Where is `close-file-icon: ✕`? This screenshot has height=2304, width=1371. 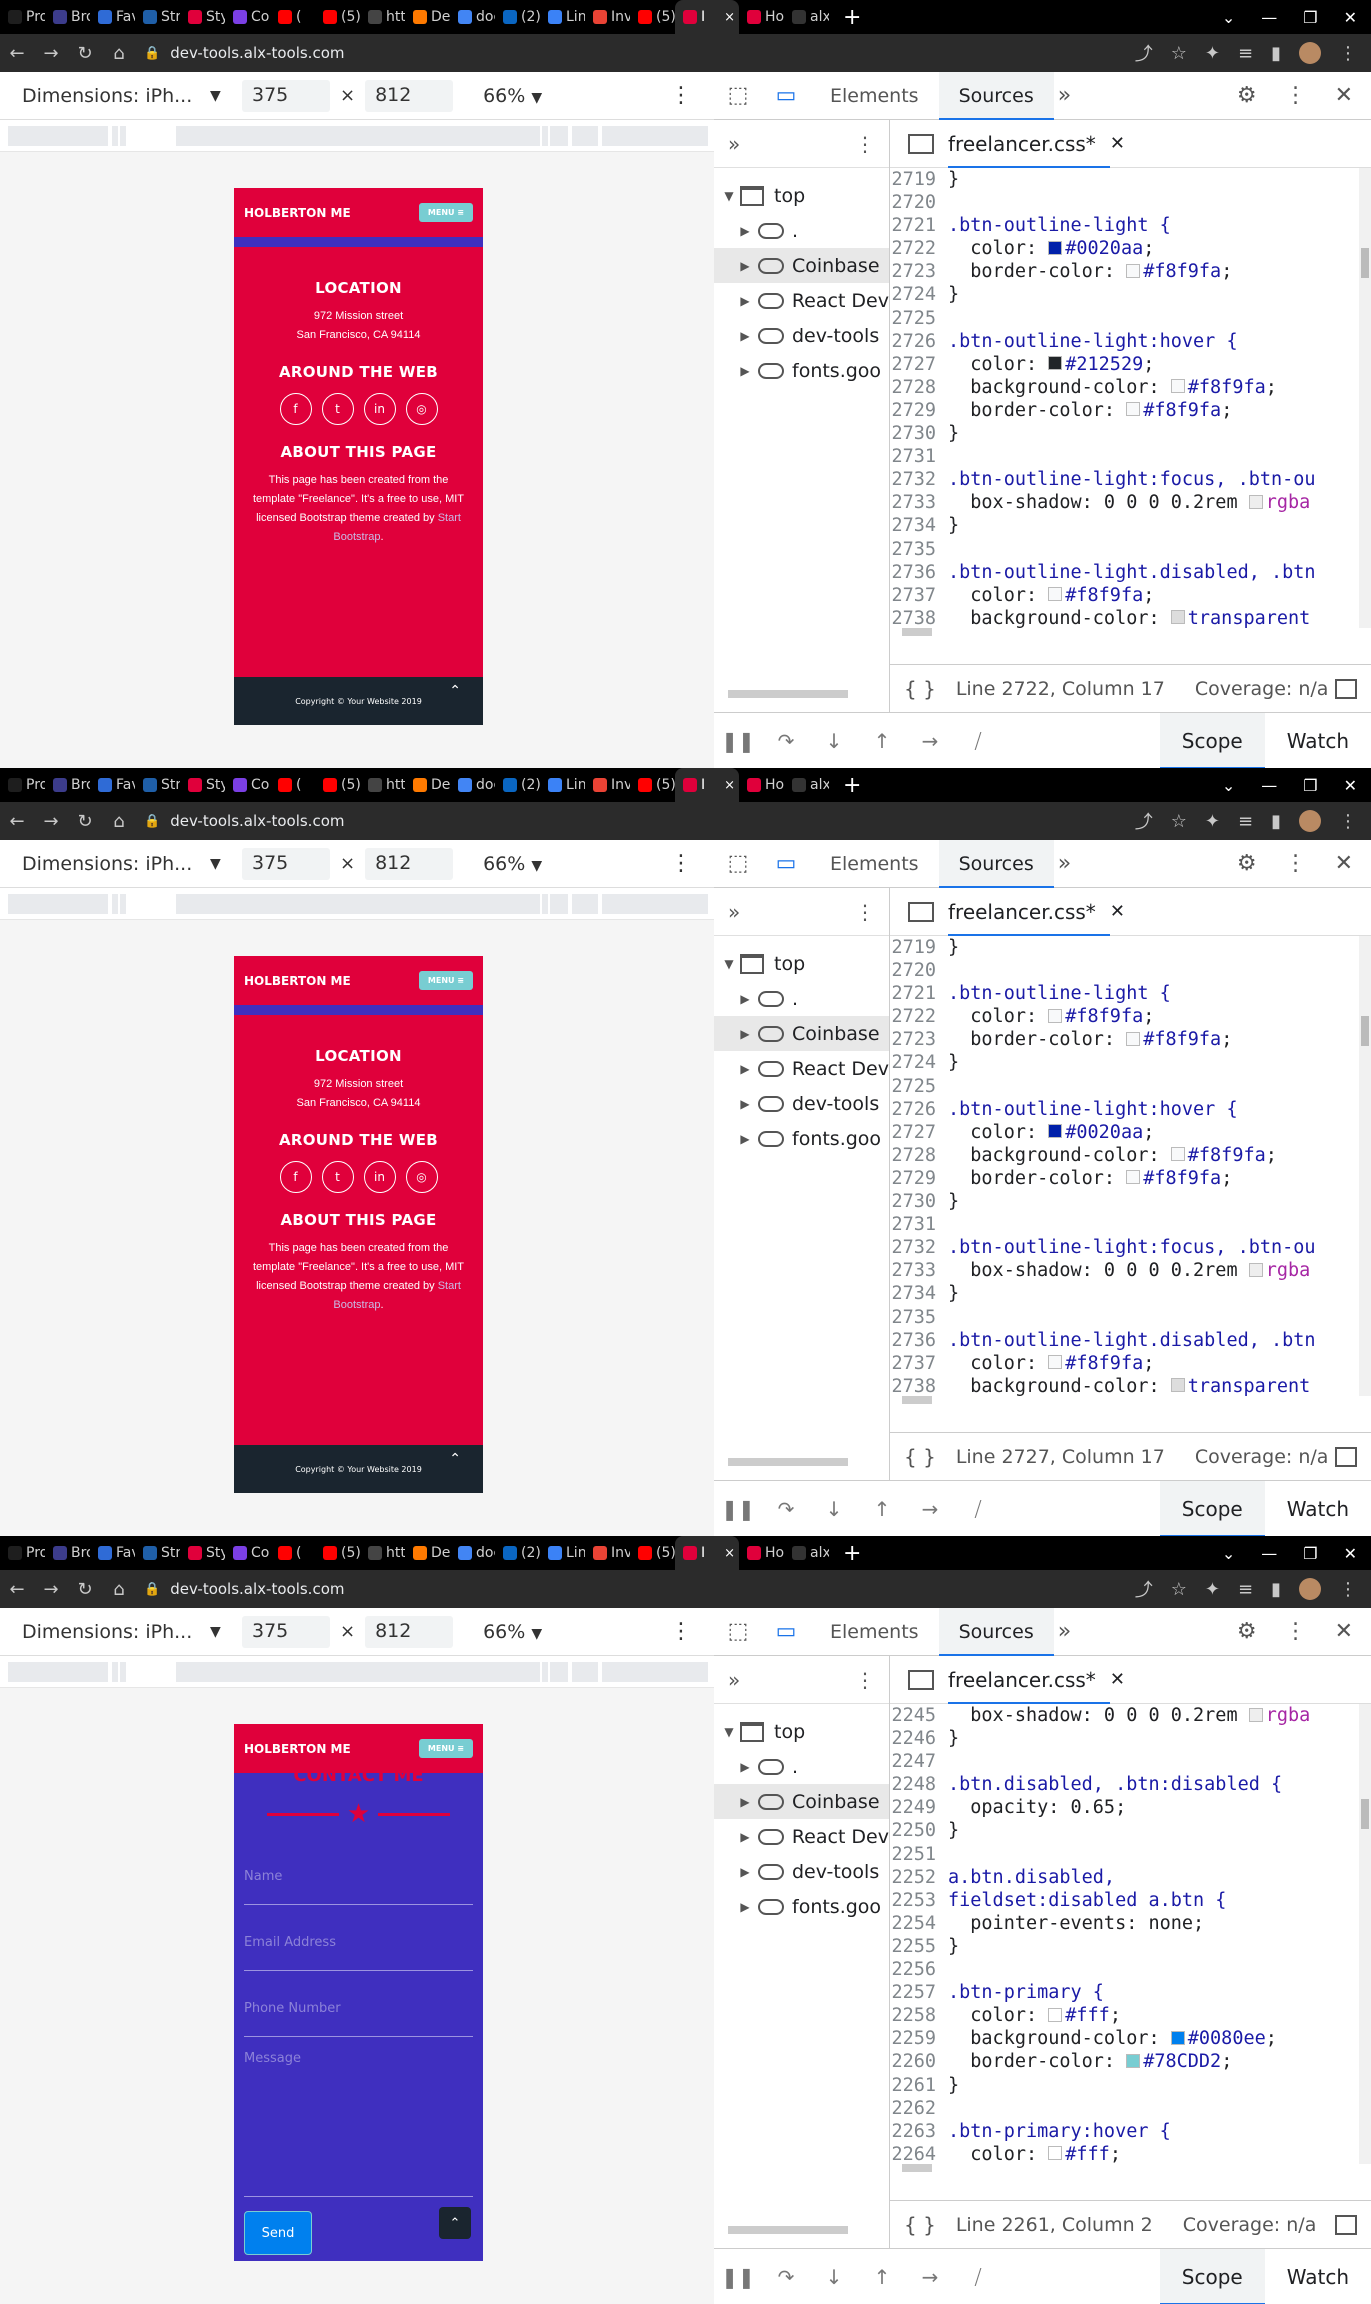 close-file-icon: ✕ is located at coordinates (1117, 1679).